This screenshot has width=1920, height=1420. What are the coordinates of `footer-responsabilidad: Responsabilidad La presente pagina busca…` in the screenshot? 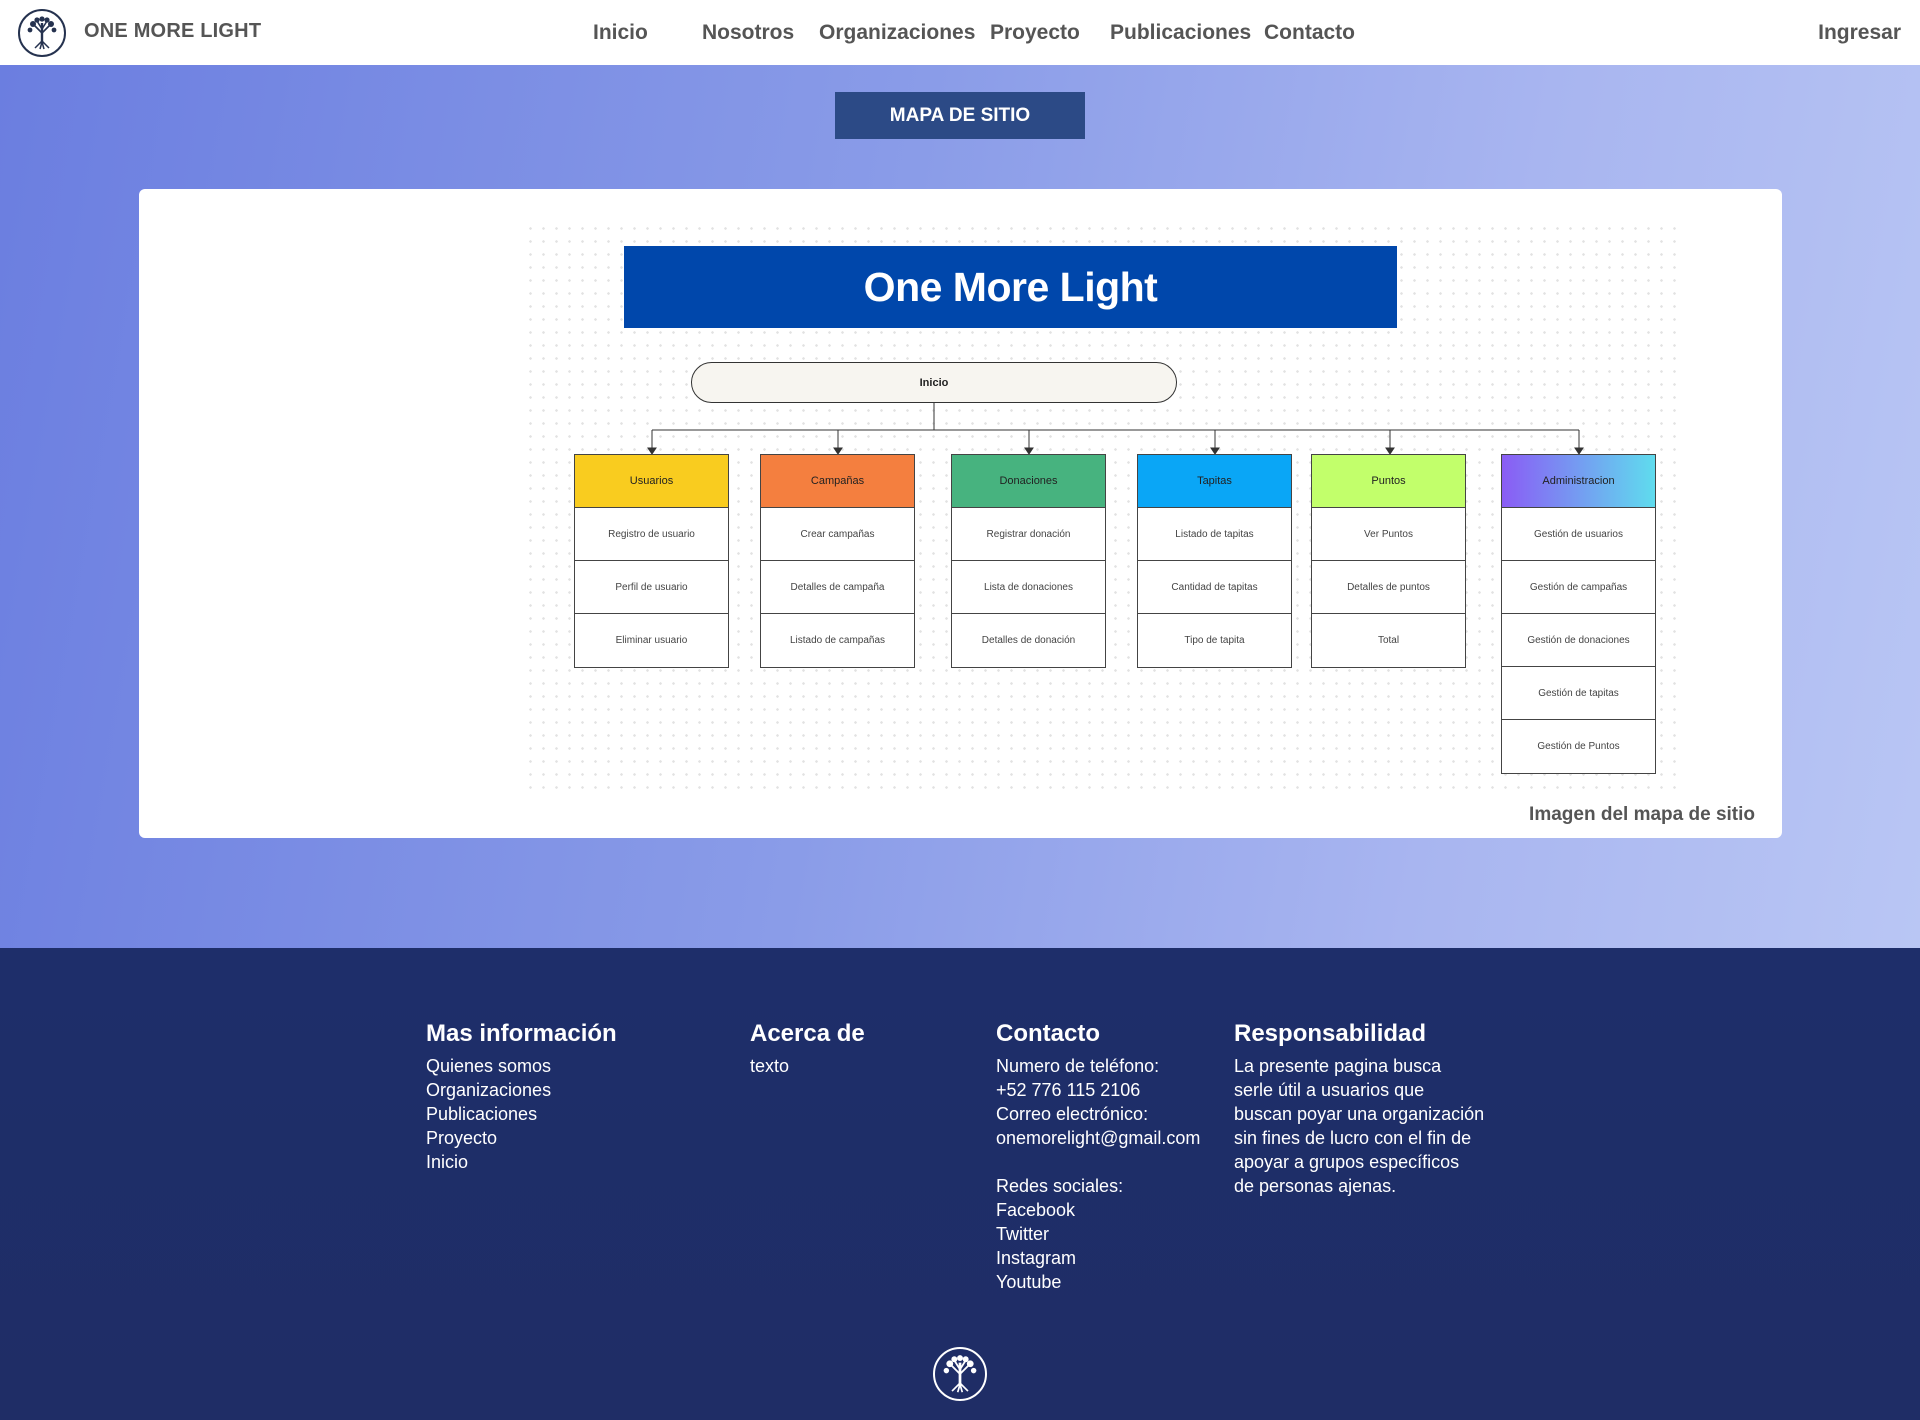 It's located at (1359, 1109).